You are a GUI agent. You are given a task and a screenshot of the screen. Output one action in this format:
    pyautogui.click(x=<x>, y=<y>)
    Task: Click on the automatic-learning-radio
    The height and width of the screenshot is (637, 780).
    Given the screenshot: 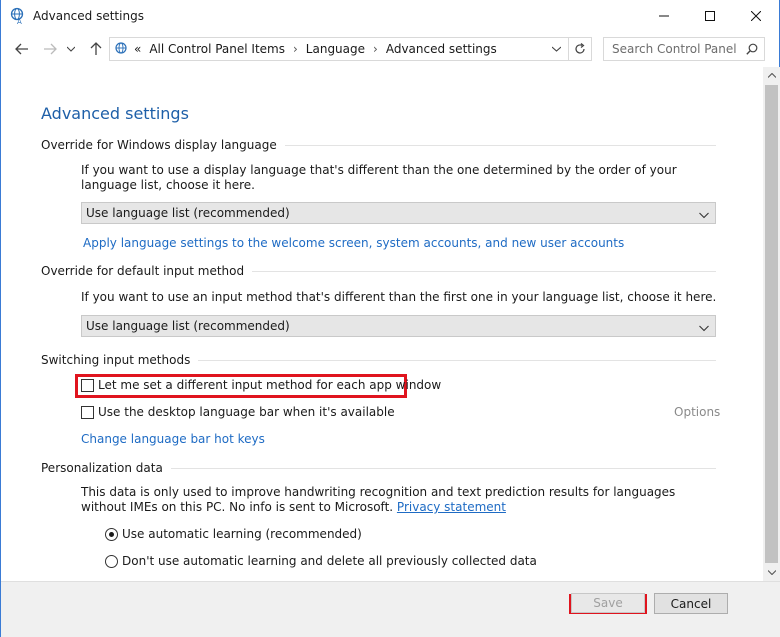 What is the action you would take?
    pyautogui.click(x=111, y=534)
    